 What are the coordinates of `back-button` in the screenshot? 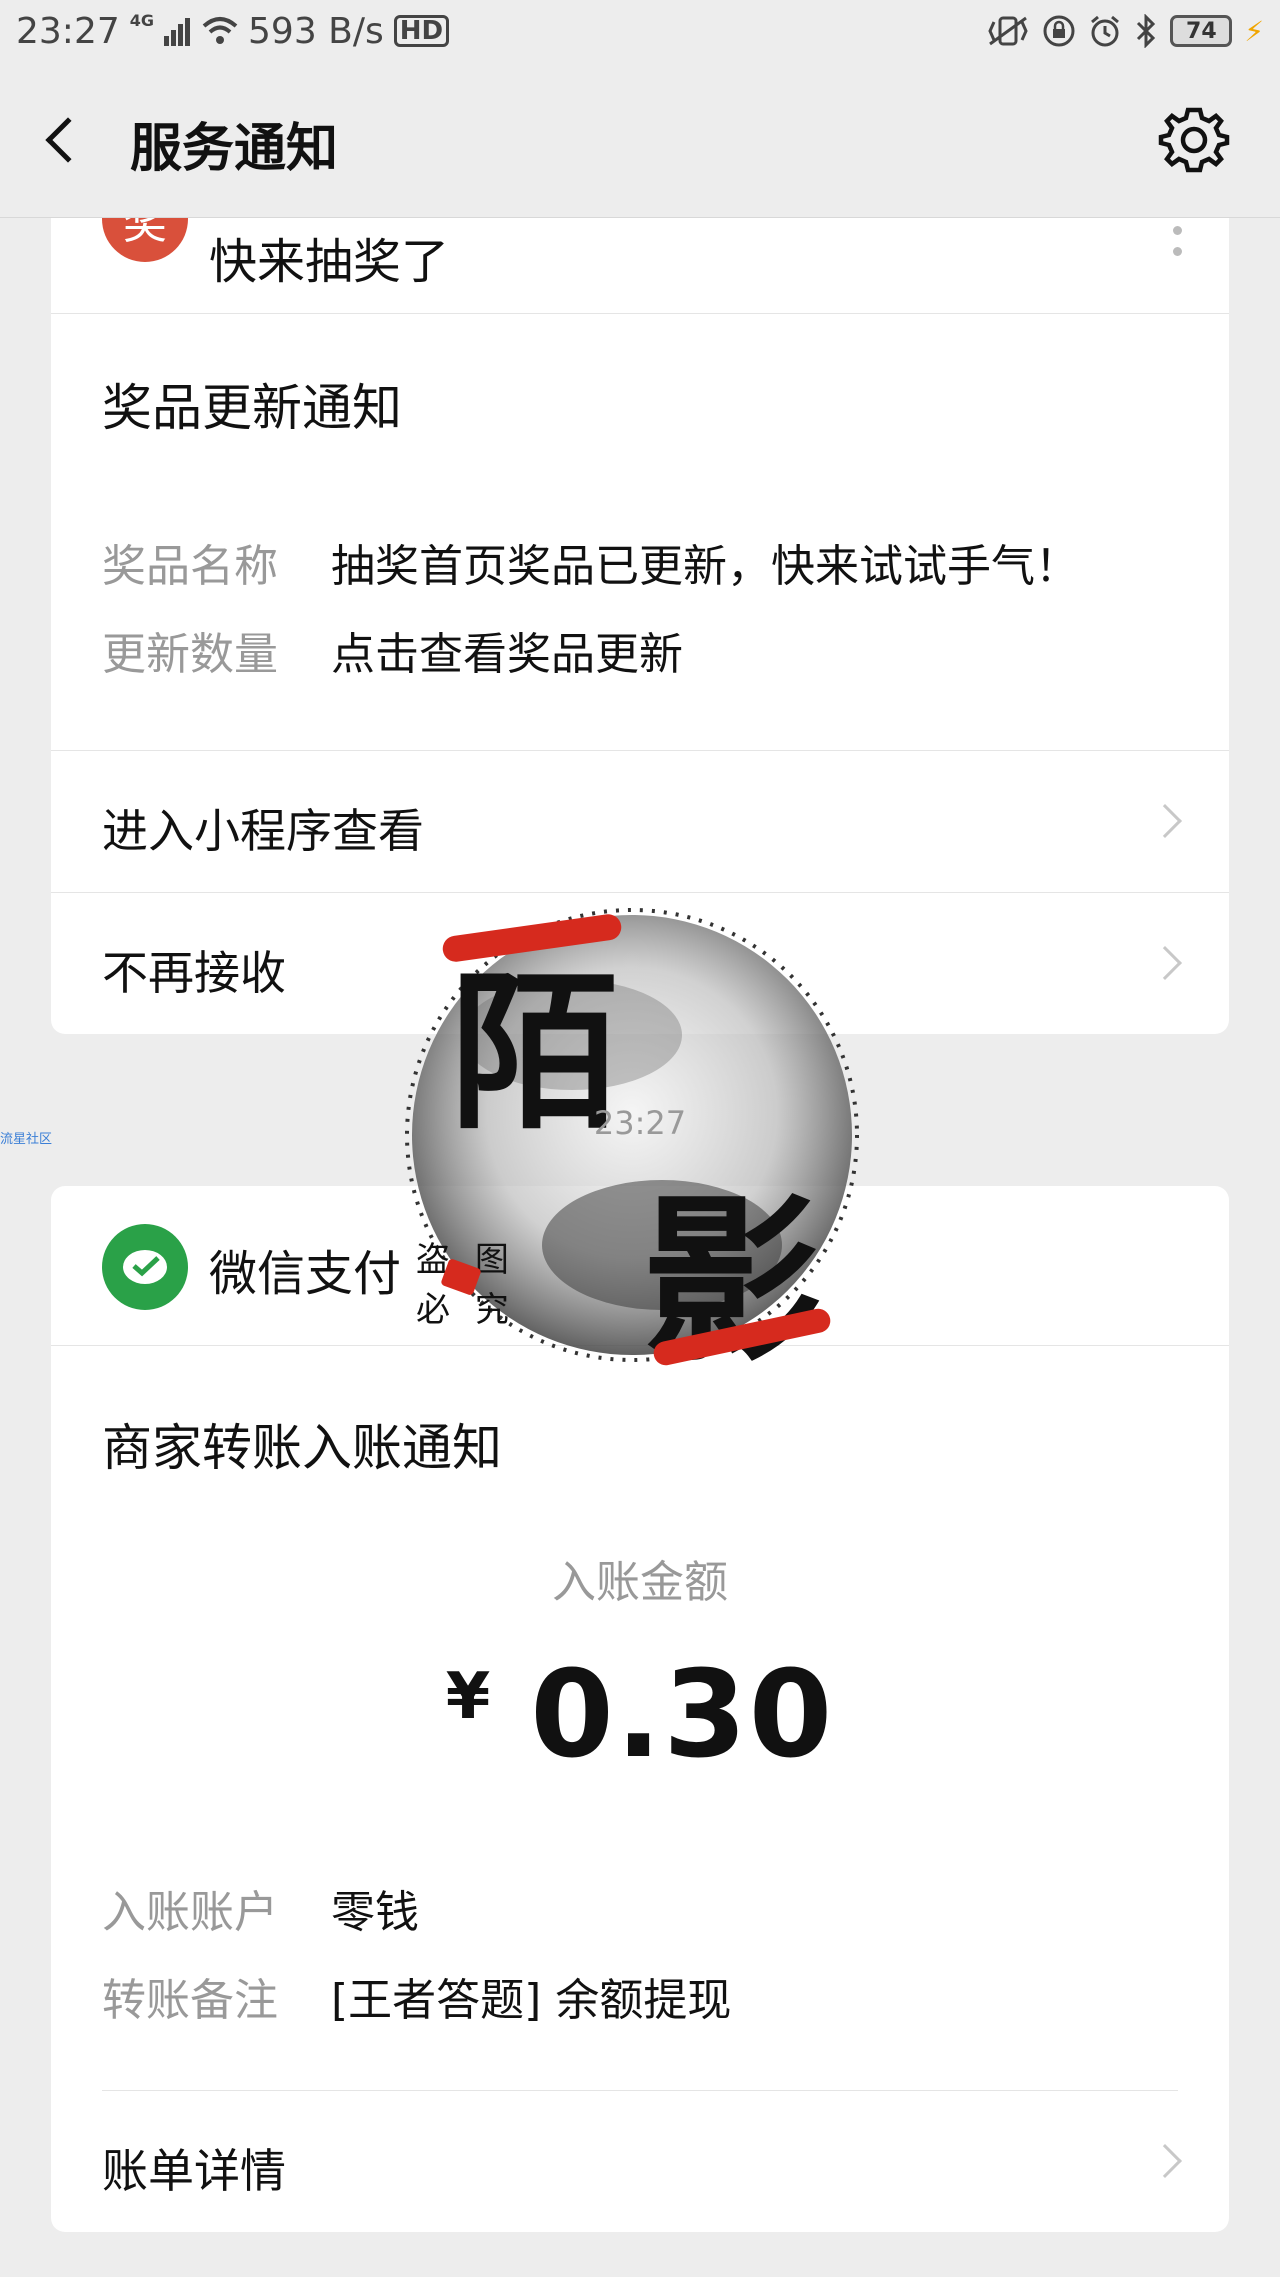 It's located at (64, 140).